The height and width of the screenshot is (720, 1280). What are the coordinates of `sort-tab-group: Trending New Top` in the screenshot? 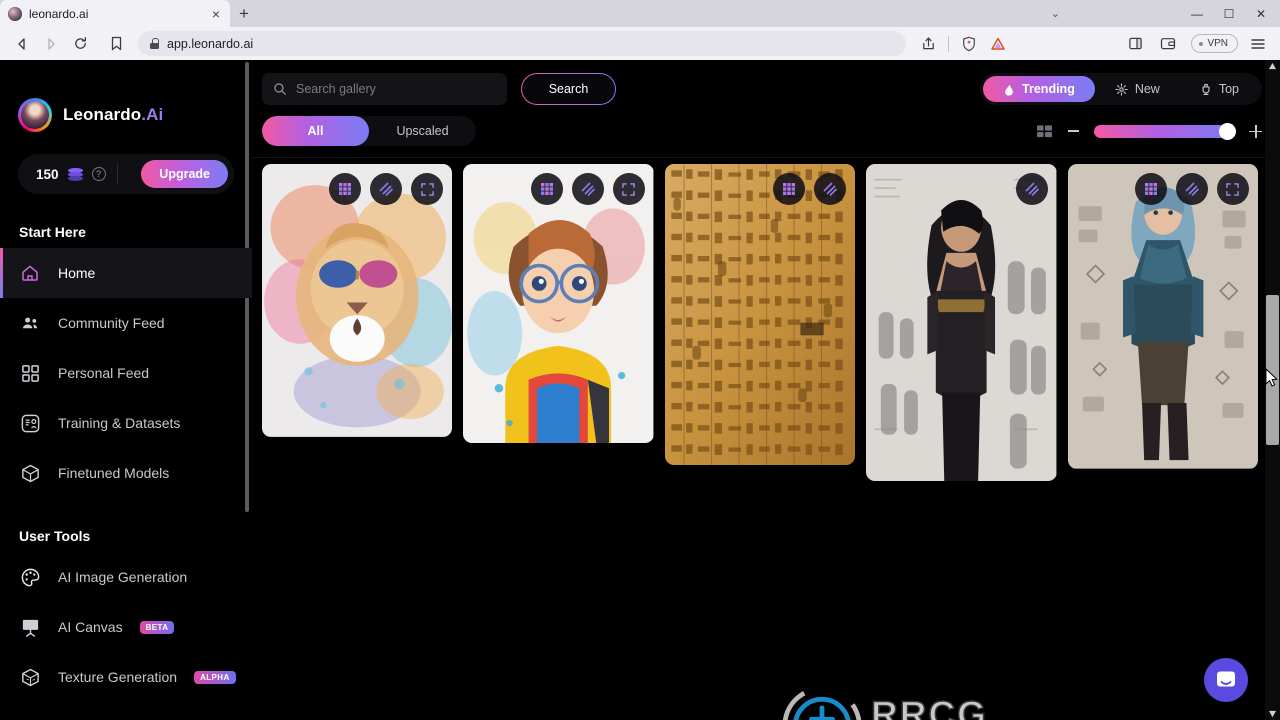 It's located at (1121, 89).